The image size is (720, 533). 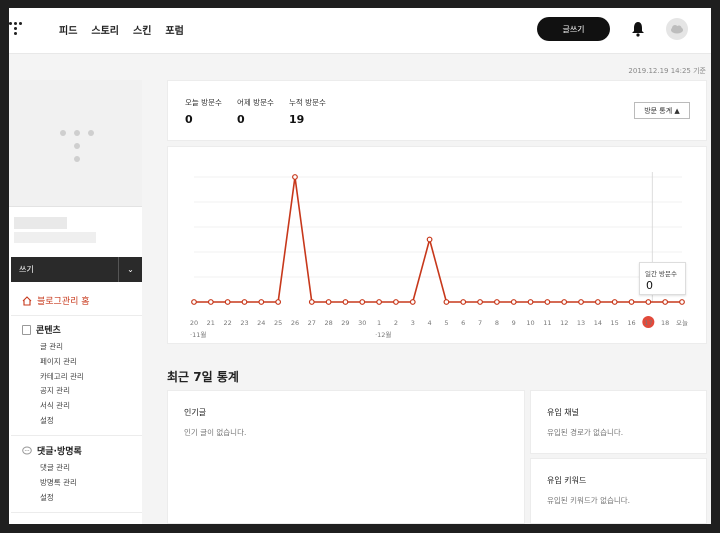 What do you see at coordinates (598, 323) in the screenshot?
I see `x-tick-label: 14` at bounding box center [598, 323].